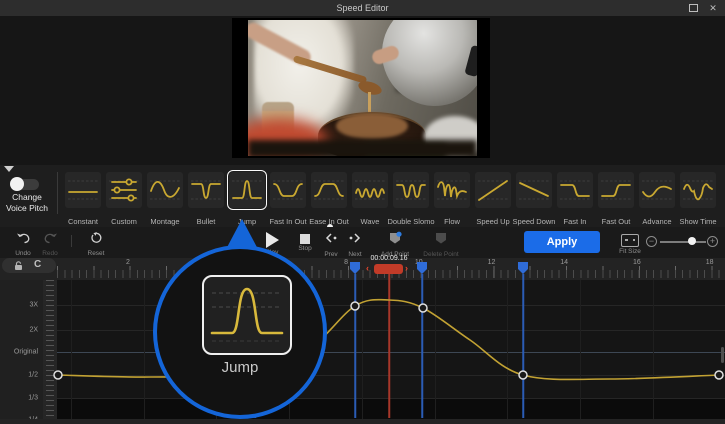 The height and width of the screenshot is (424, 725). What do you see at coordinates (305, 239) in the screenshot?
I see `stop-icon` at bounding box center [305, 239].